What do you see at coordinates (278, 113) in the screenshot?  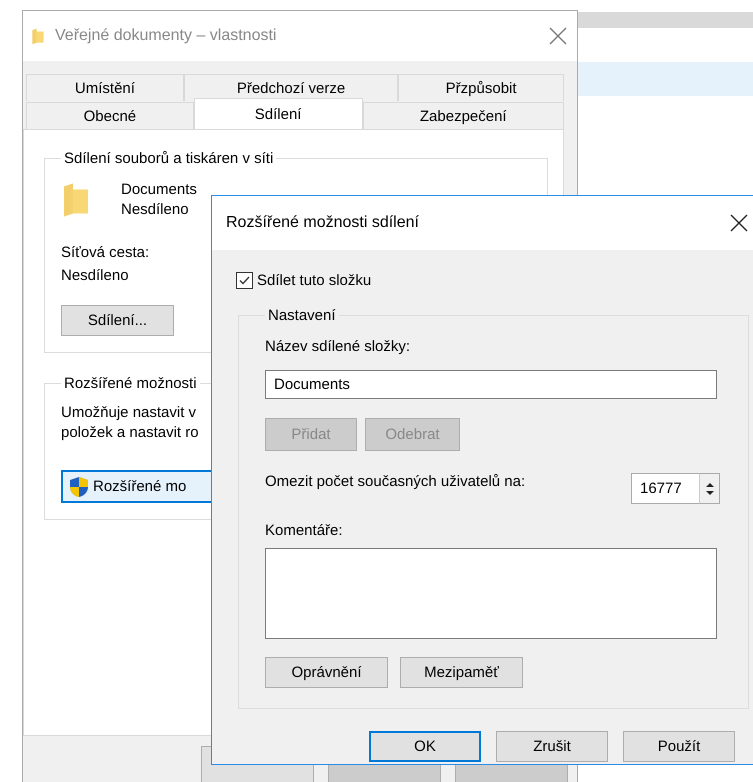 I see `tab: Sdílení` at bounding box center [278, 113].